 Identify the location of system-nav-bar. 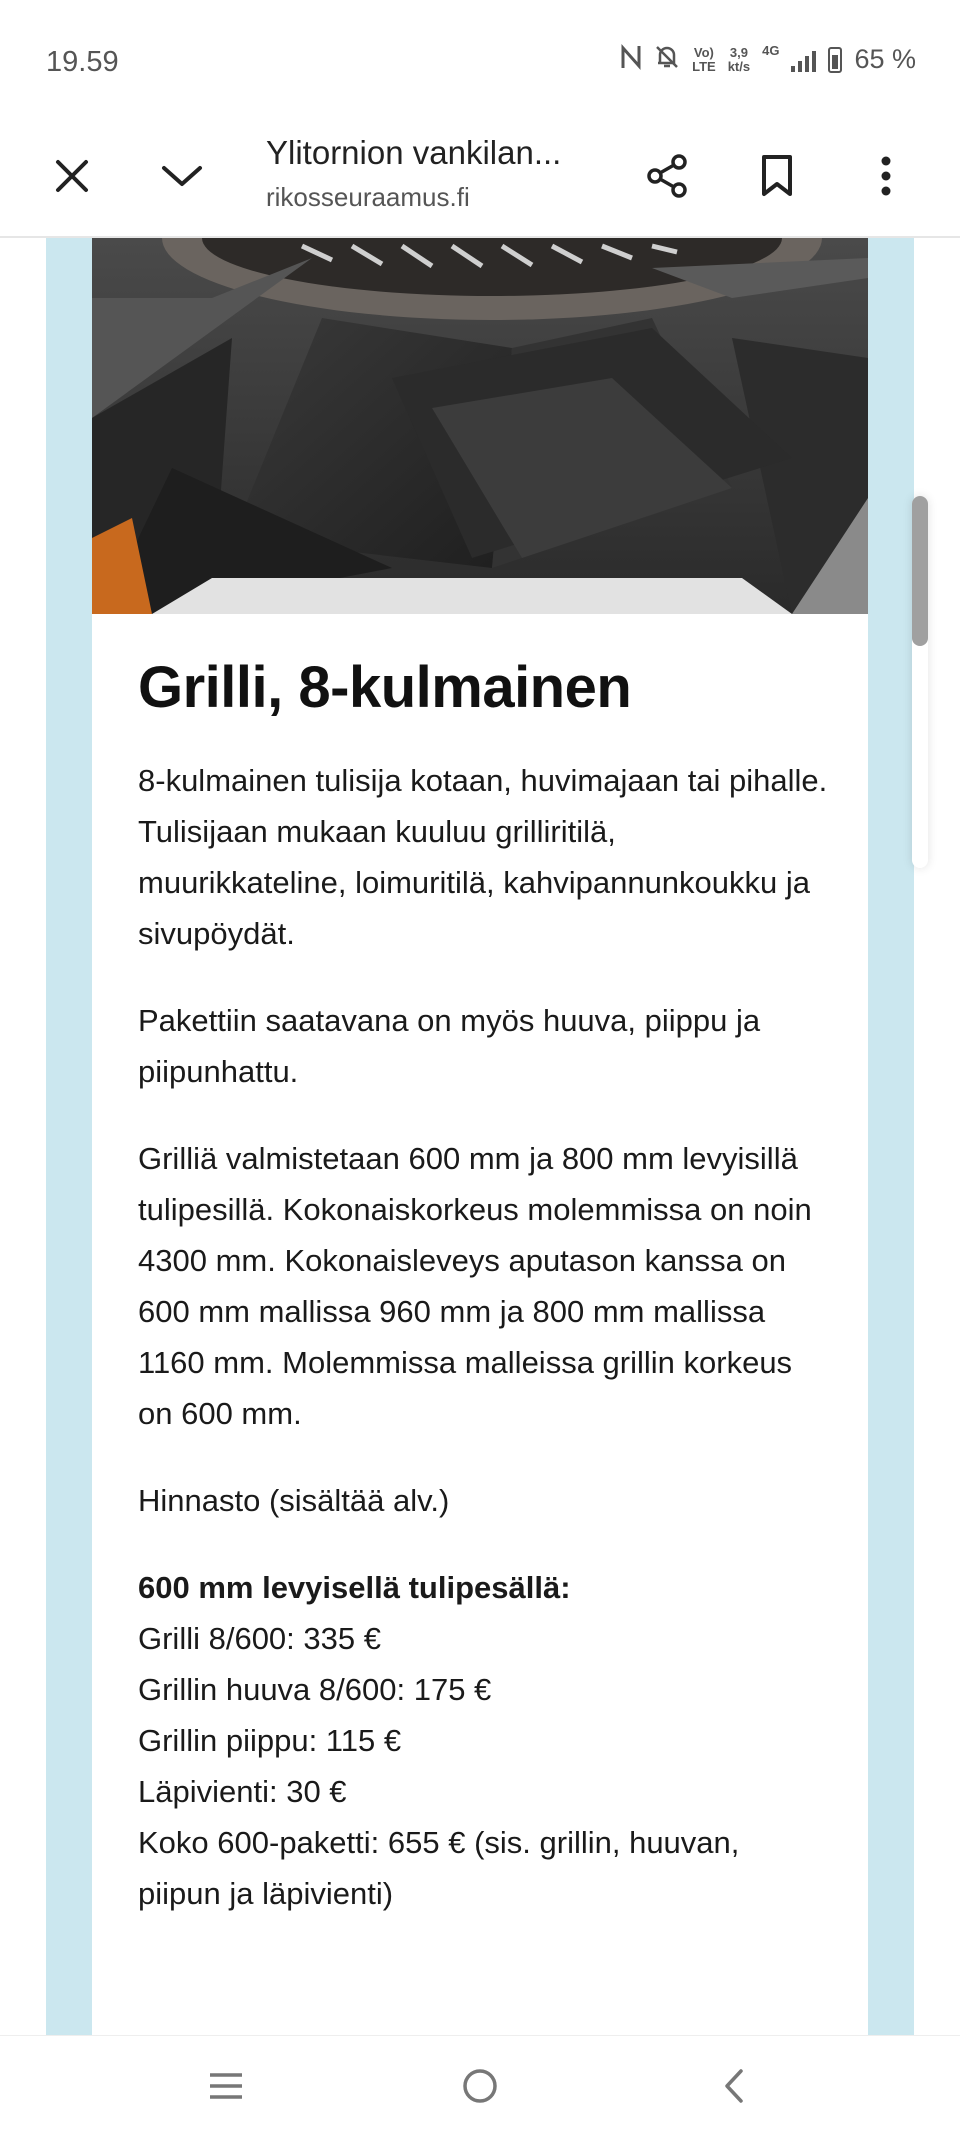
(480, 2084).